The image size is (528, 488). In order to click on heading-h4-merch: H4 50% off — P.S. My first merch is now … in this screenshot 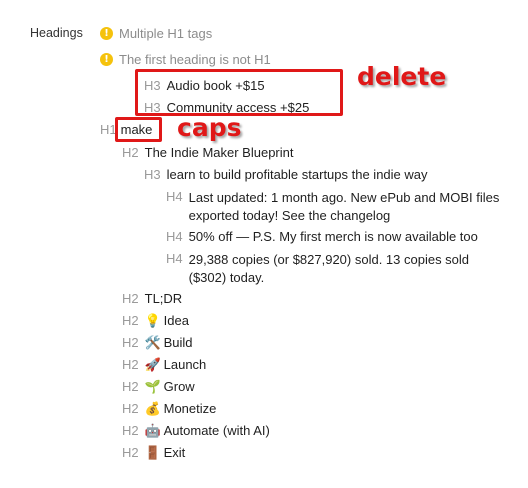, I will do `click(322, 236)`.